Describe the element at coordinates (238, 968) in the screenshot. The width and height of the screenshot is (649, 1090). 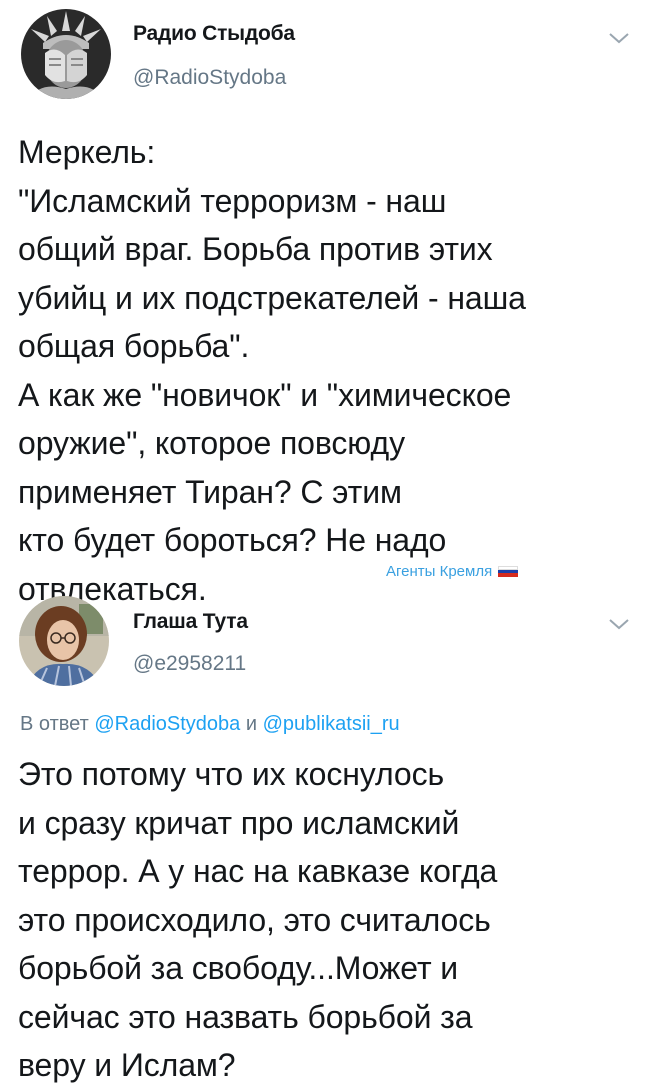
I see `tweet-text-line: борьбой за свободу...Может и` at that location.